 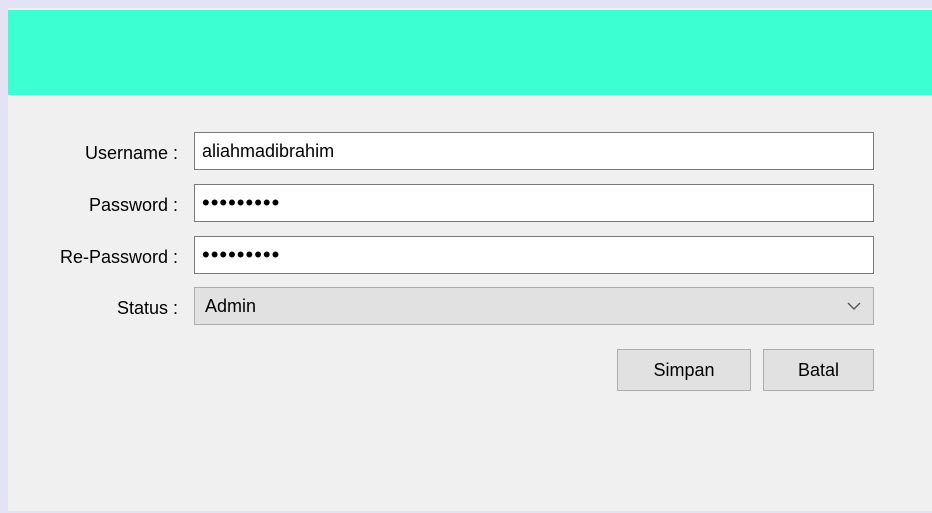 What do you see at coordinates (684, 370) in the screenshot?
I see `save-button: Simpan` at bounding box center [684, 370].